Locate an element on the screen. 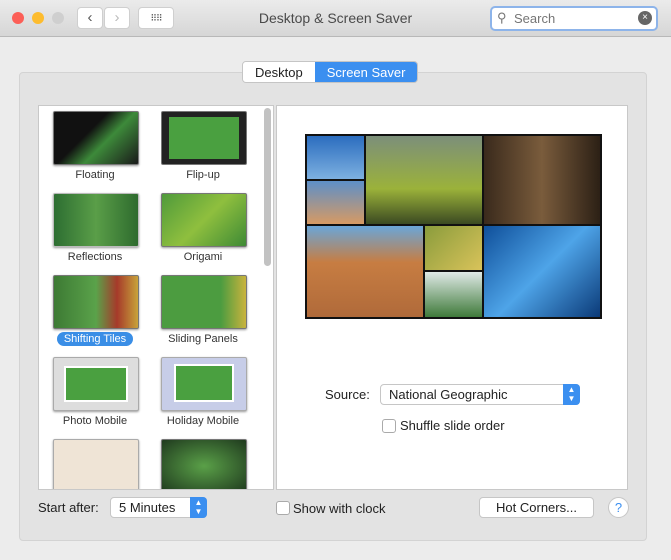 This screenshot has width=671, height=560. shuffle-label: Shuffle slide order is located at coordinates (452, 425).